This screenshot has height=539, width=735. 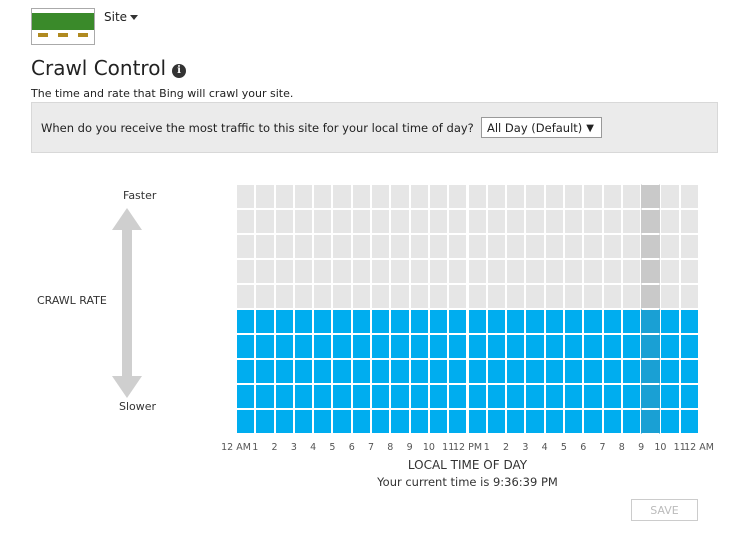 What do you see at coordinates (541, 127) in the screenshot?
I see `traffic-select: All Day (Default) ▼` at bounding box center [541, 127].